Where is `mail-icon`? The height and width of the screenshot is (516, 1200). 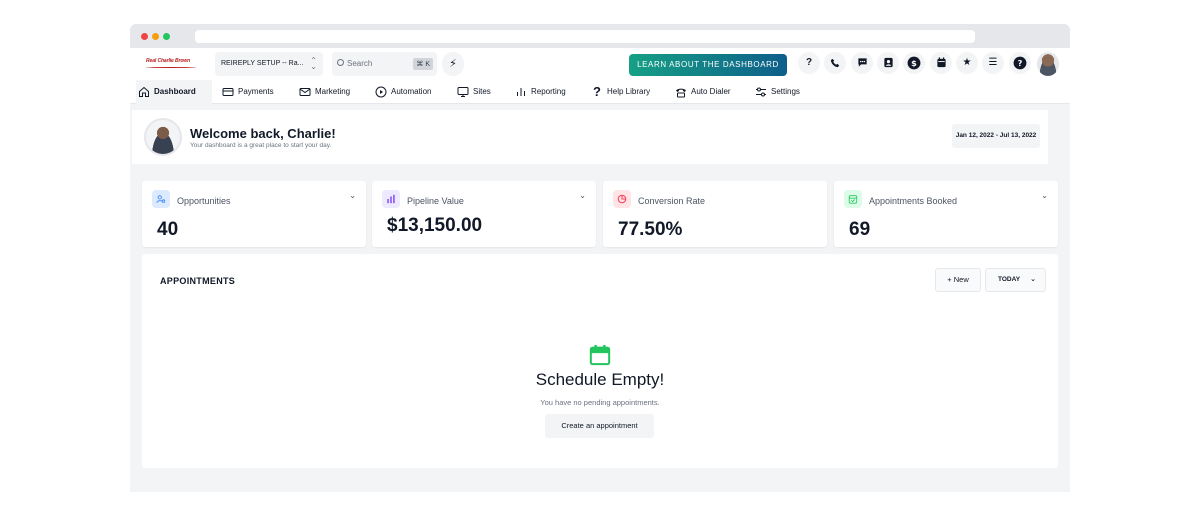
mail-icon is located at coordinates (305, 92).